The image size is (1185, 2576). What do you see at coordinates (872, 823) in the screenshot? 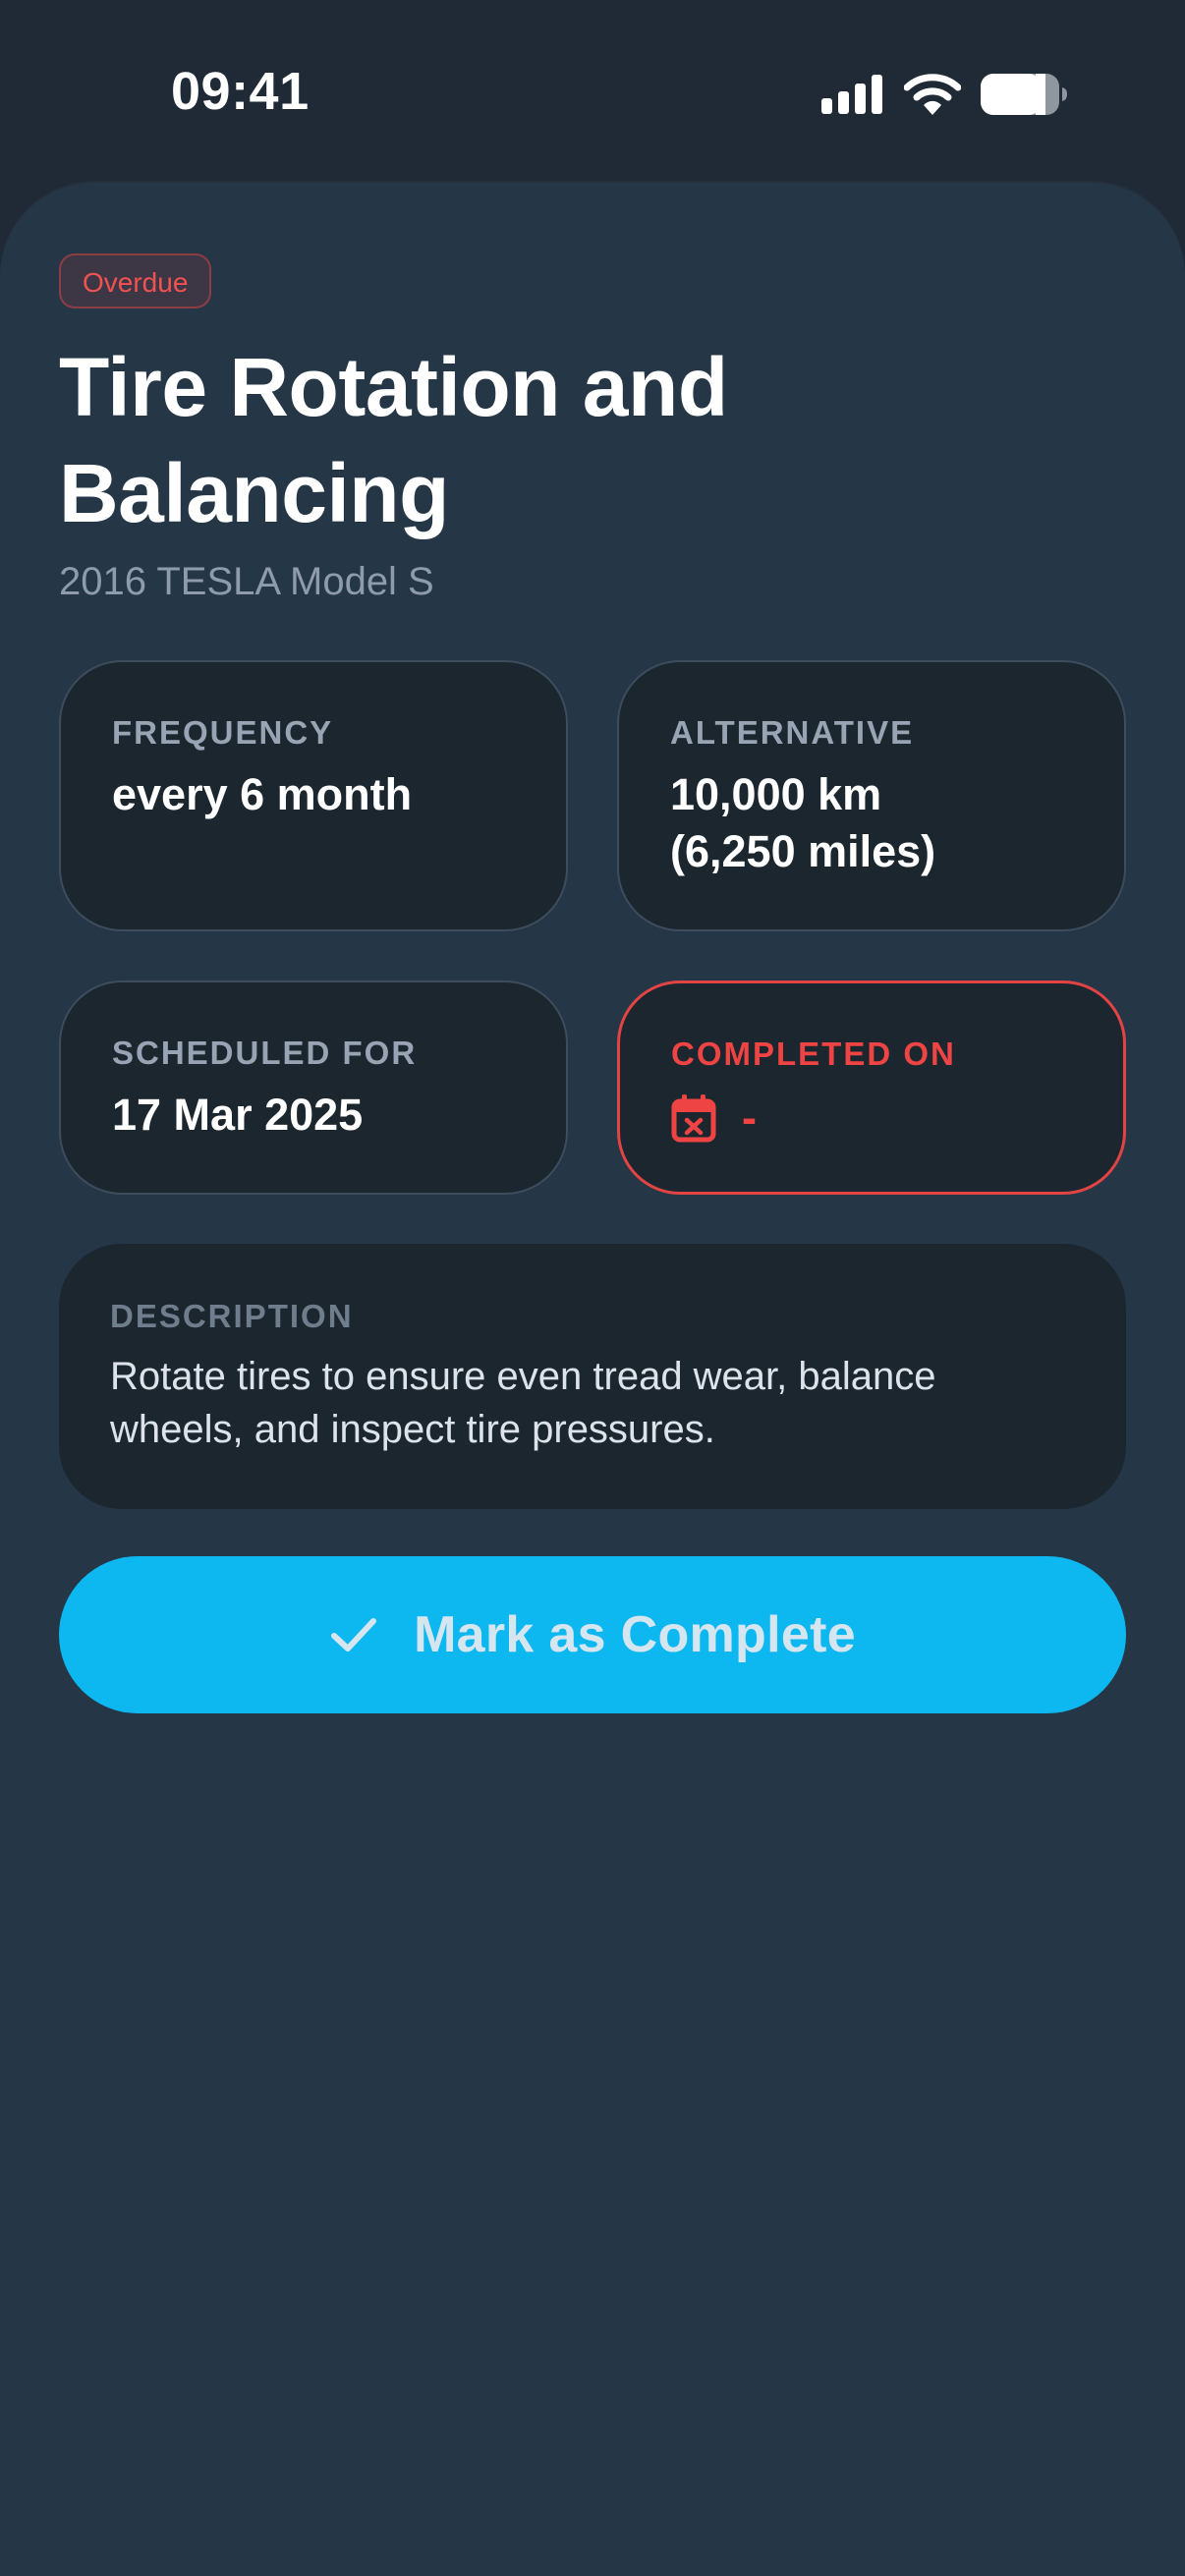
I see `alternative-value: 10,000 km (6,250 miles)` at bounding box center [872, 823].